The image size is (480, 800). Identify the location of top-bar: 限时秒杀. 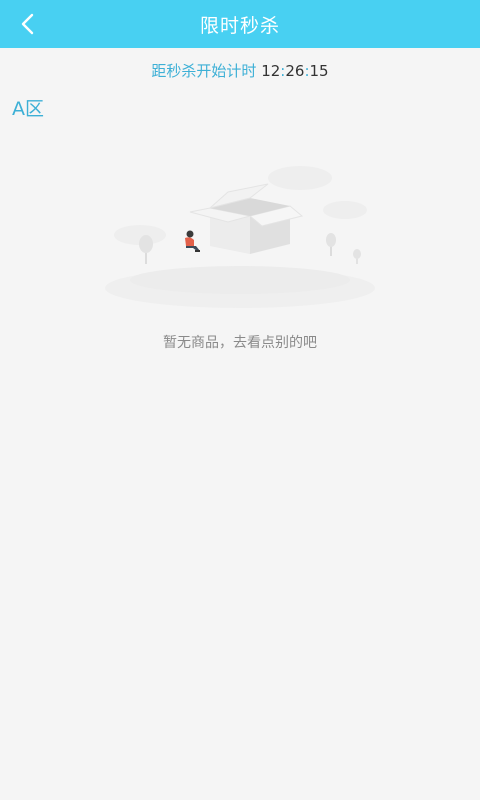
(240, 24).